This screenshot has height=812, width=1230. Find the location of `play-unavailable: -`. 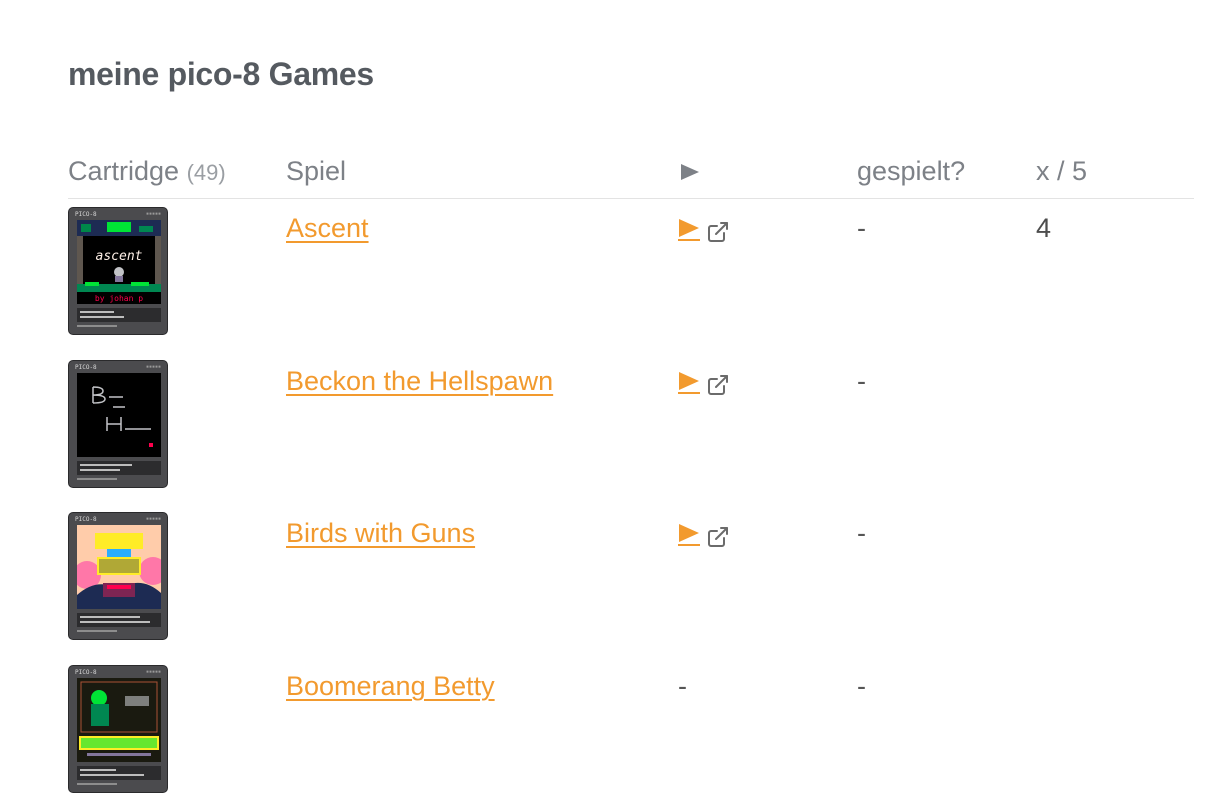

play-unavailable: - is located at coordinates (682, 686).